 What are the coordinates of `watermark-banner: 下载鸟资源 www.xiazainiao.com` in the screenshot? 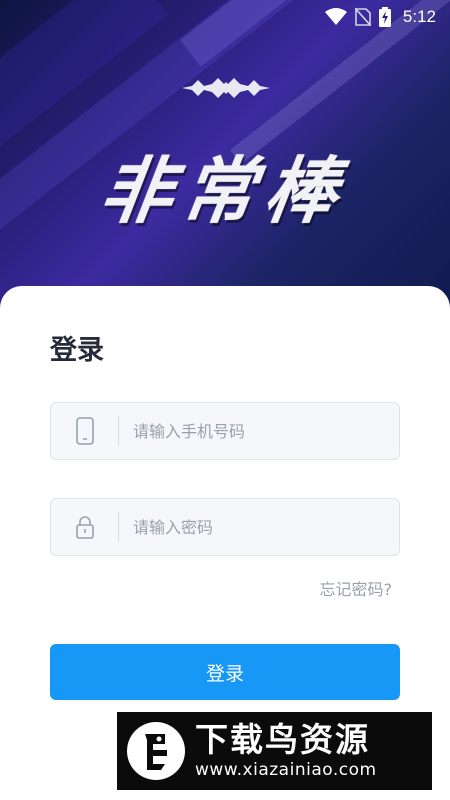 It's located at (274, 751).